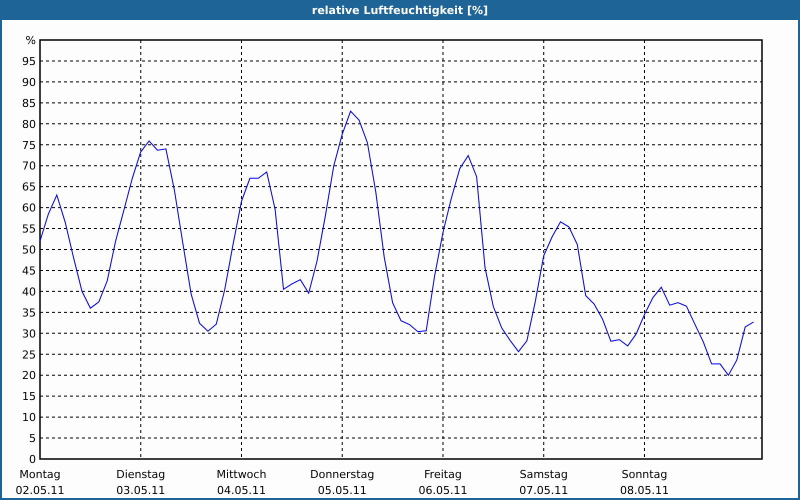 The height and width of the screenshot is (500, 800). I want to click on axis-tick-label: 40, so click(29, 291).